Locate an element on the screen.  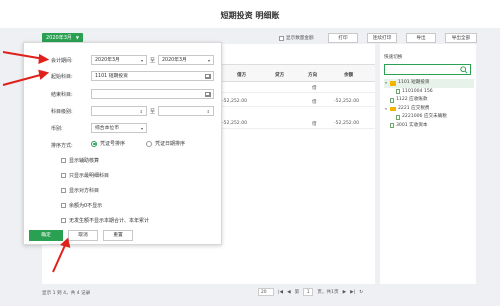
annotation-arrows is located at coordinates (36, 162).